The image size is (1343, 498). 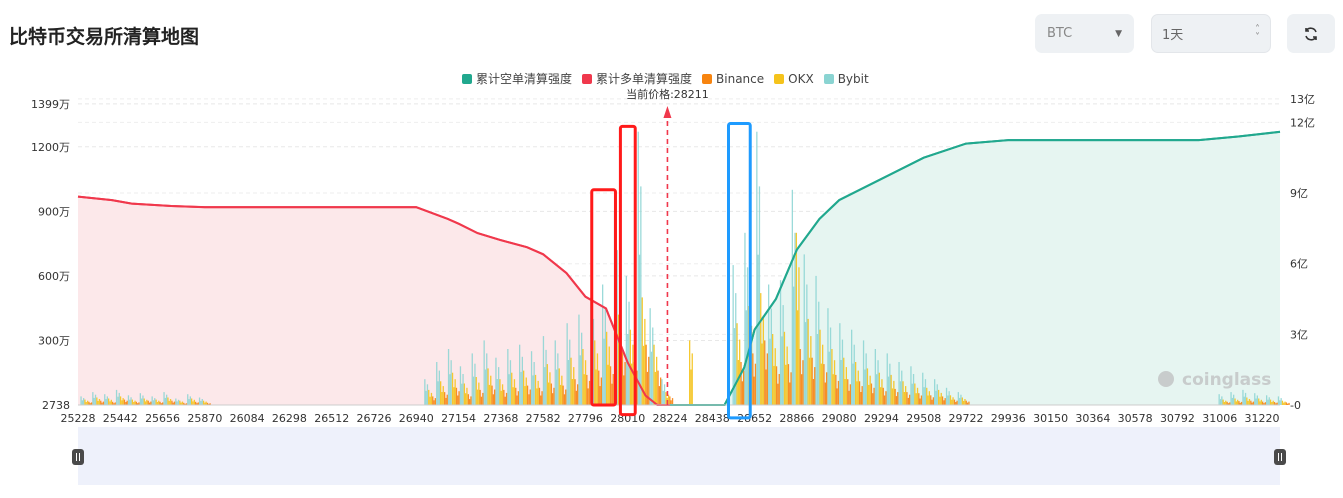 What do you see at coordinates (543, 418) in the screenshot?
I see `x-tick-label: 27582` at bounding box center [543, 418].